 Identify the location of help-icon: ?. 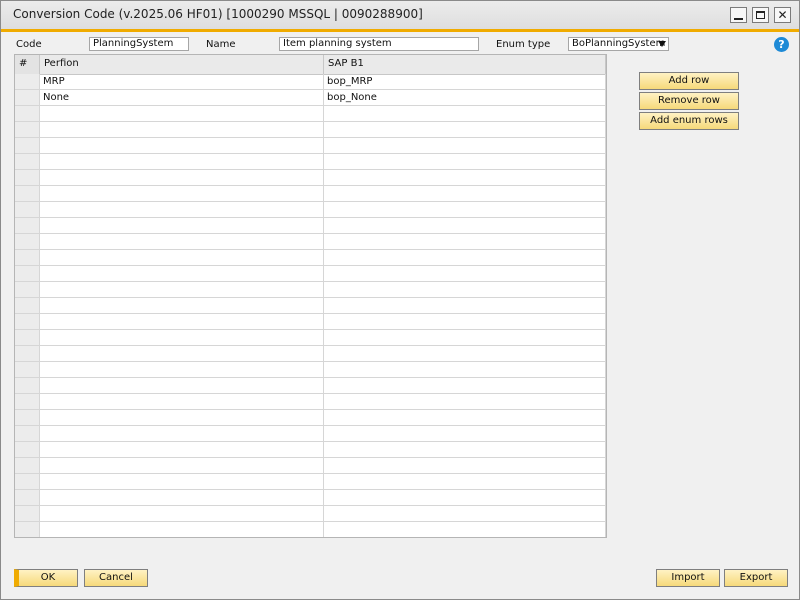
(781, 44).